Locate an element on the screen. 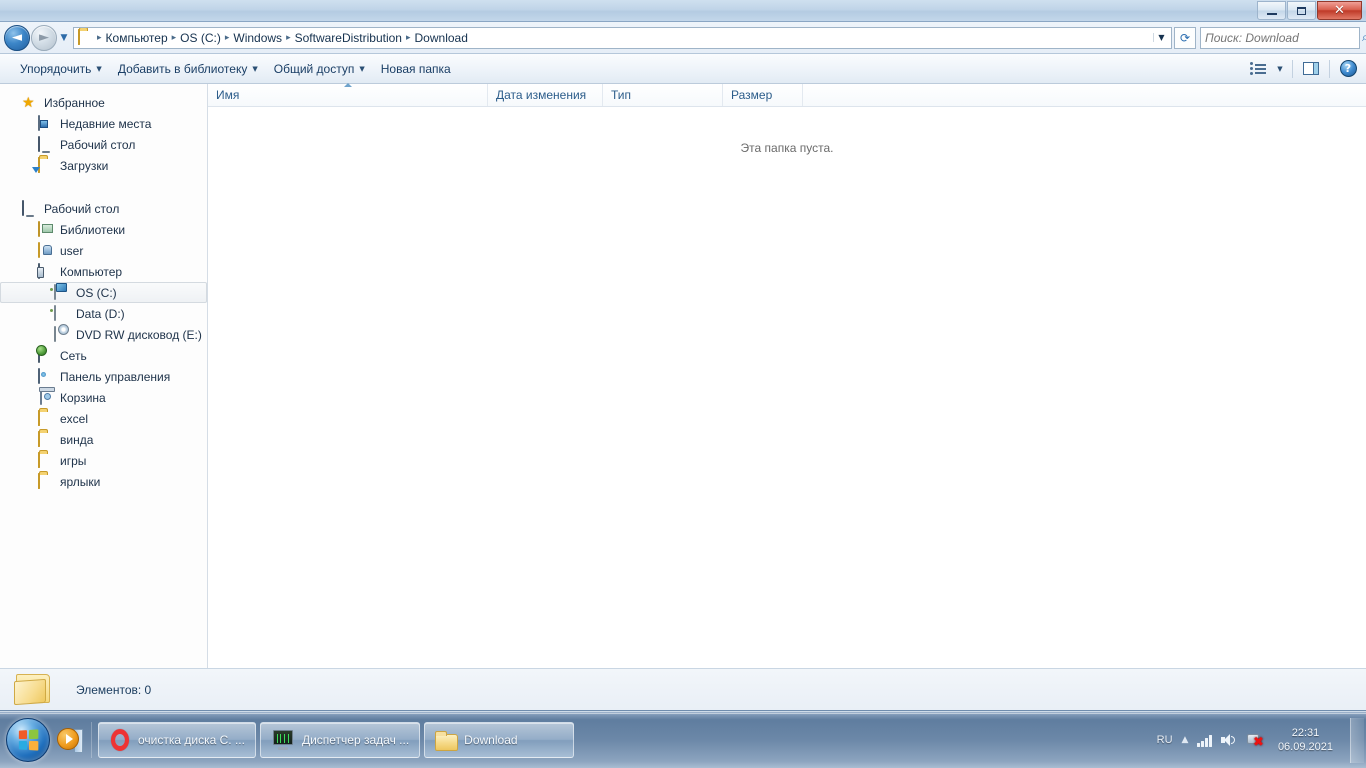  windows-media-player-icon is located at coordinates (70, 740).